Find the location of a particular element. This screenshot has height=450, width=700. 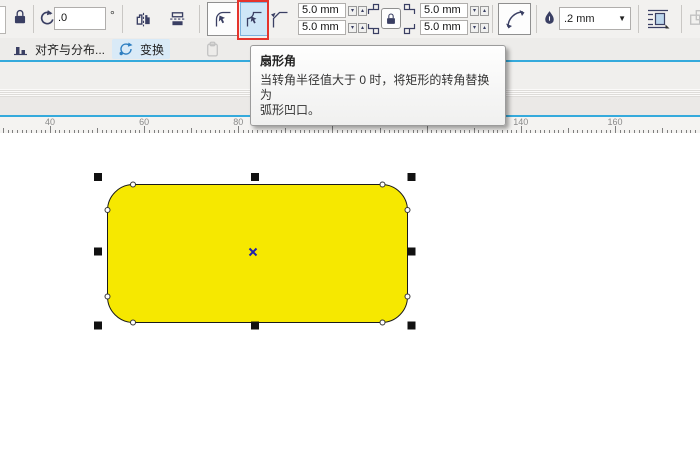

round-corner-icon is located at coordinates (223, 19).